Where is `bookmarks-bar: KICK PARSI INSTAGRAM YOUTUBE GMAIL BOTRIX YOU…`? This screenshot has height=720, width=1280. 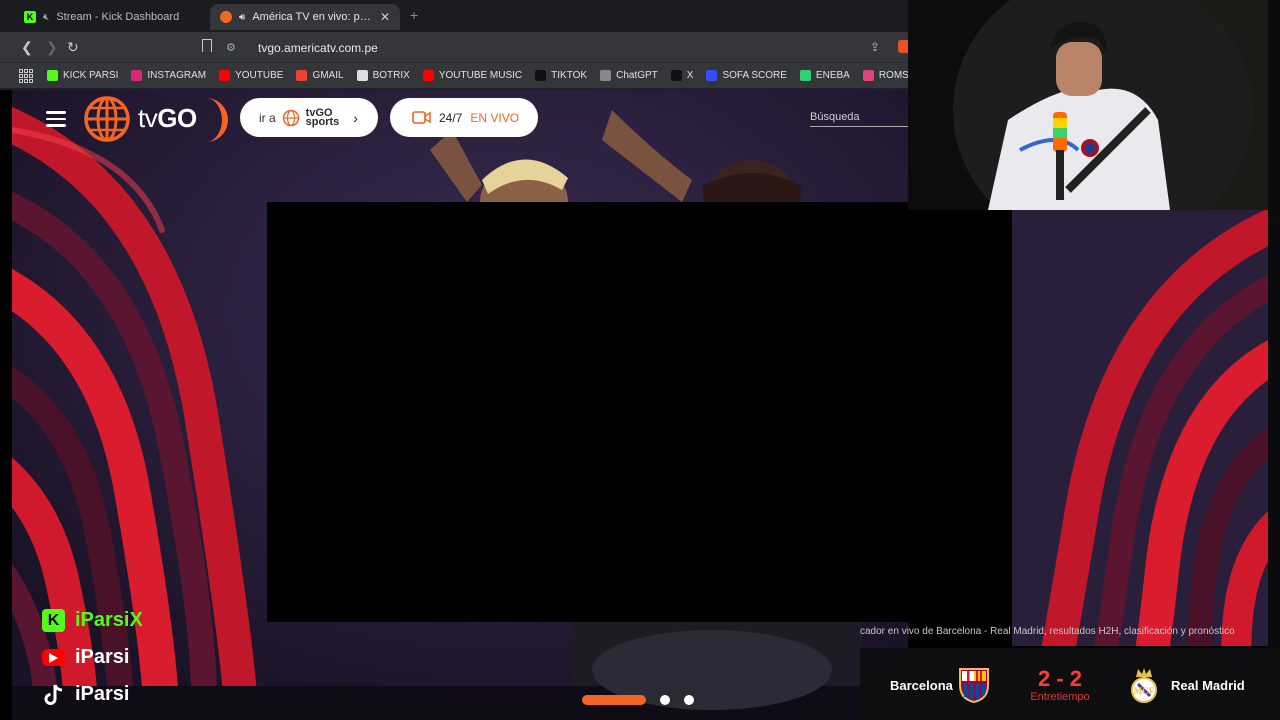 bookmarks-bar: KICK PARSI INSTAGRAM YOUTUBE GMAIL BOTRIX YOU… is located at coordinates (454, 75).